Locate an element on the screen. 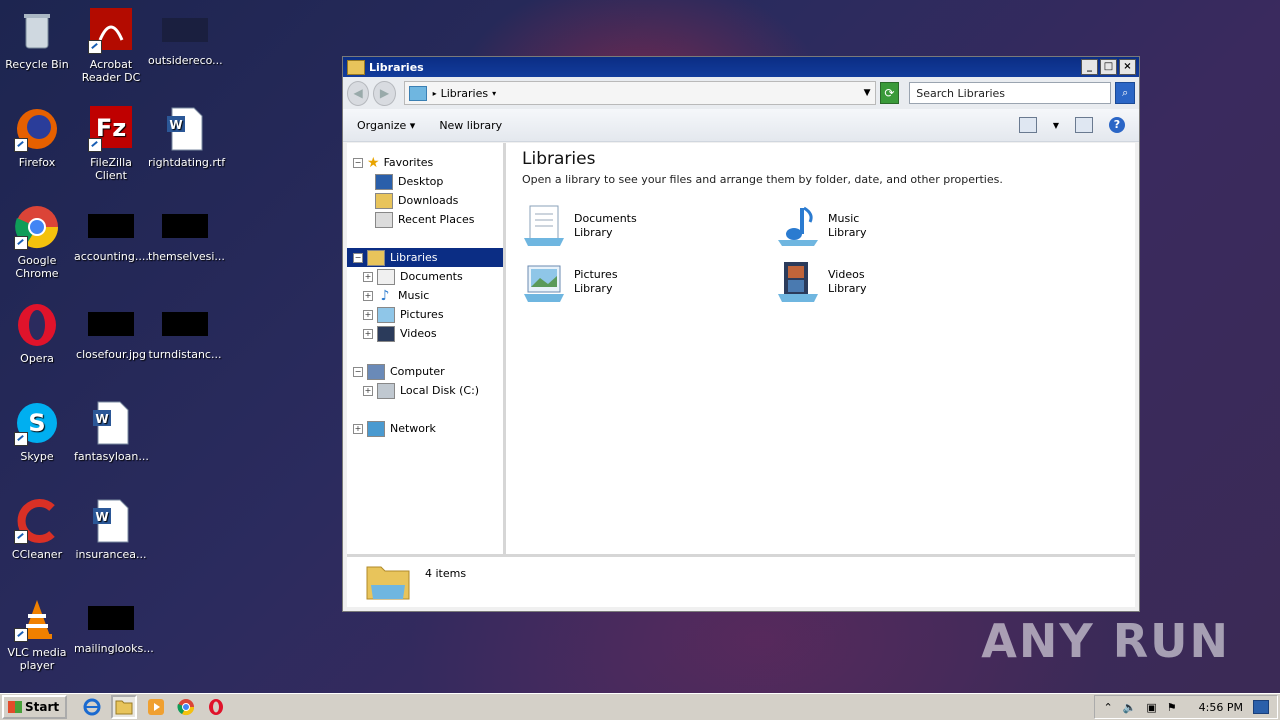 The height and width of the screenshot is (720, 1280). tree-network: + Network is located at coordinates (425, 428).